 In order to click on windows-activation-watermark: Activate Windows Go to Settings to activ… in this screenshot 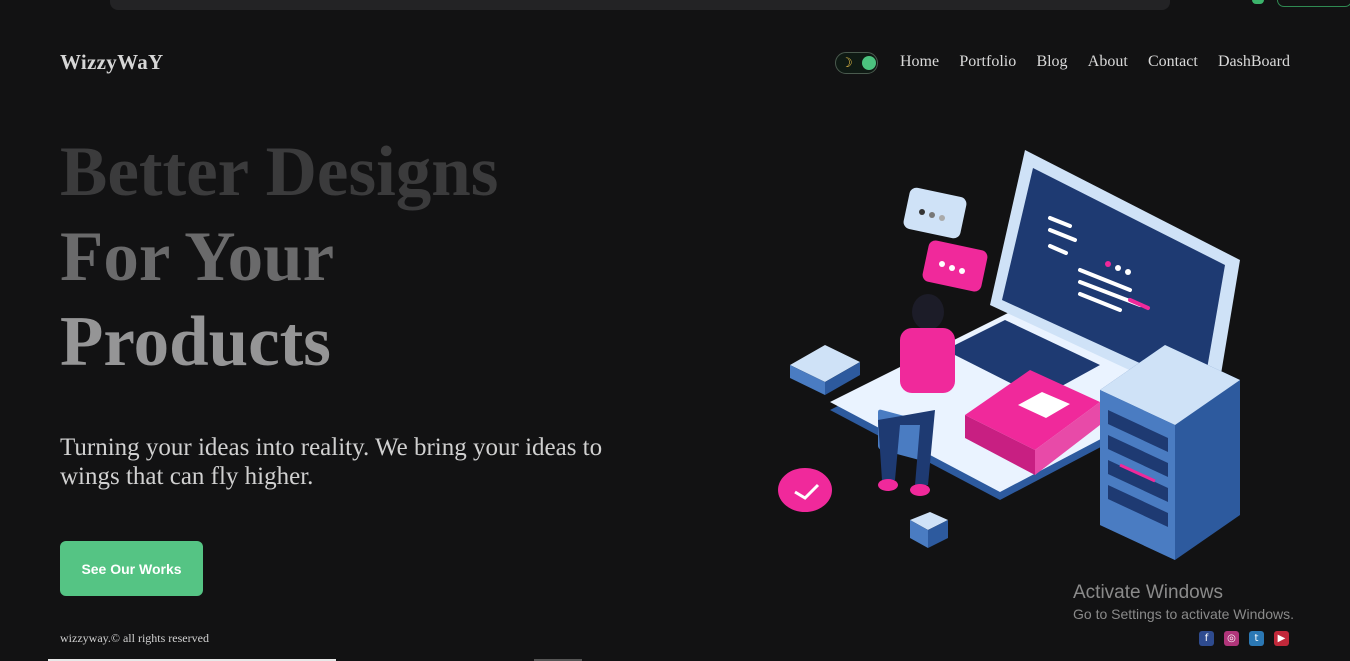, I will do `click(1183, 603)`.